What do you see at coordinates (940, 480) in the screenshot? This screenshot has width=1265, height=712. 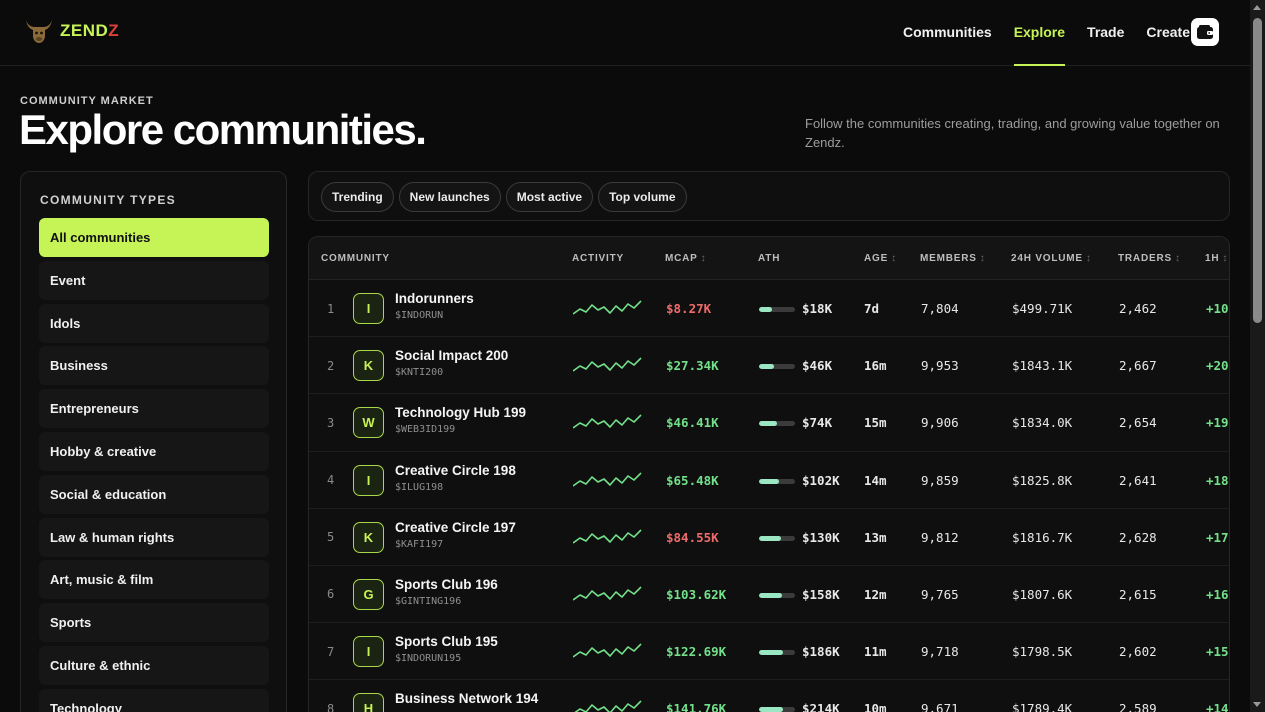 I see `member-count: 9,859` at bounding box center [940, 480].